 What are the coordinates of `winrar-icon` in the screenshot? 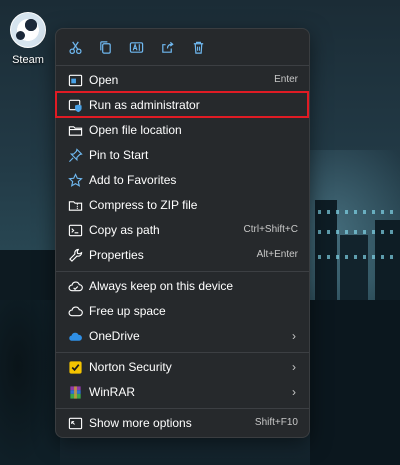 It's located at (75, 392).